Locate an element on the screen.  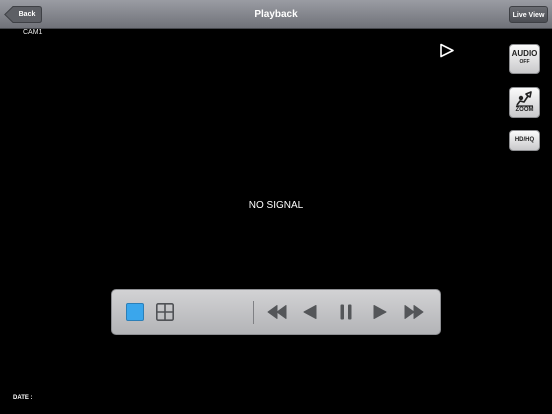
rewind-icon is located at coordinates (277, 312).